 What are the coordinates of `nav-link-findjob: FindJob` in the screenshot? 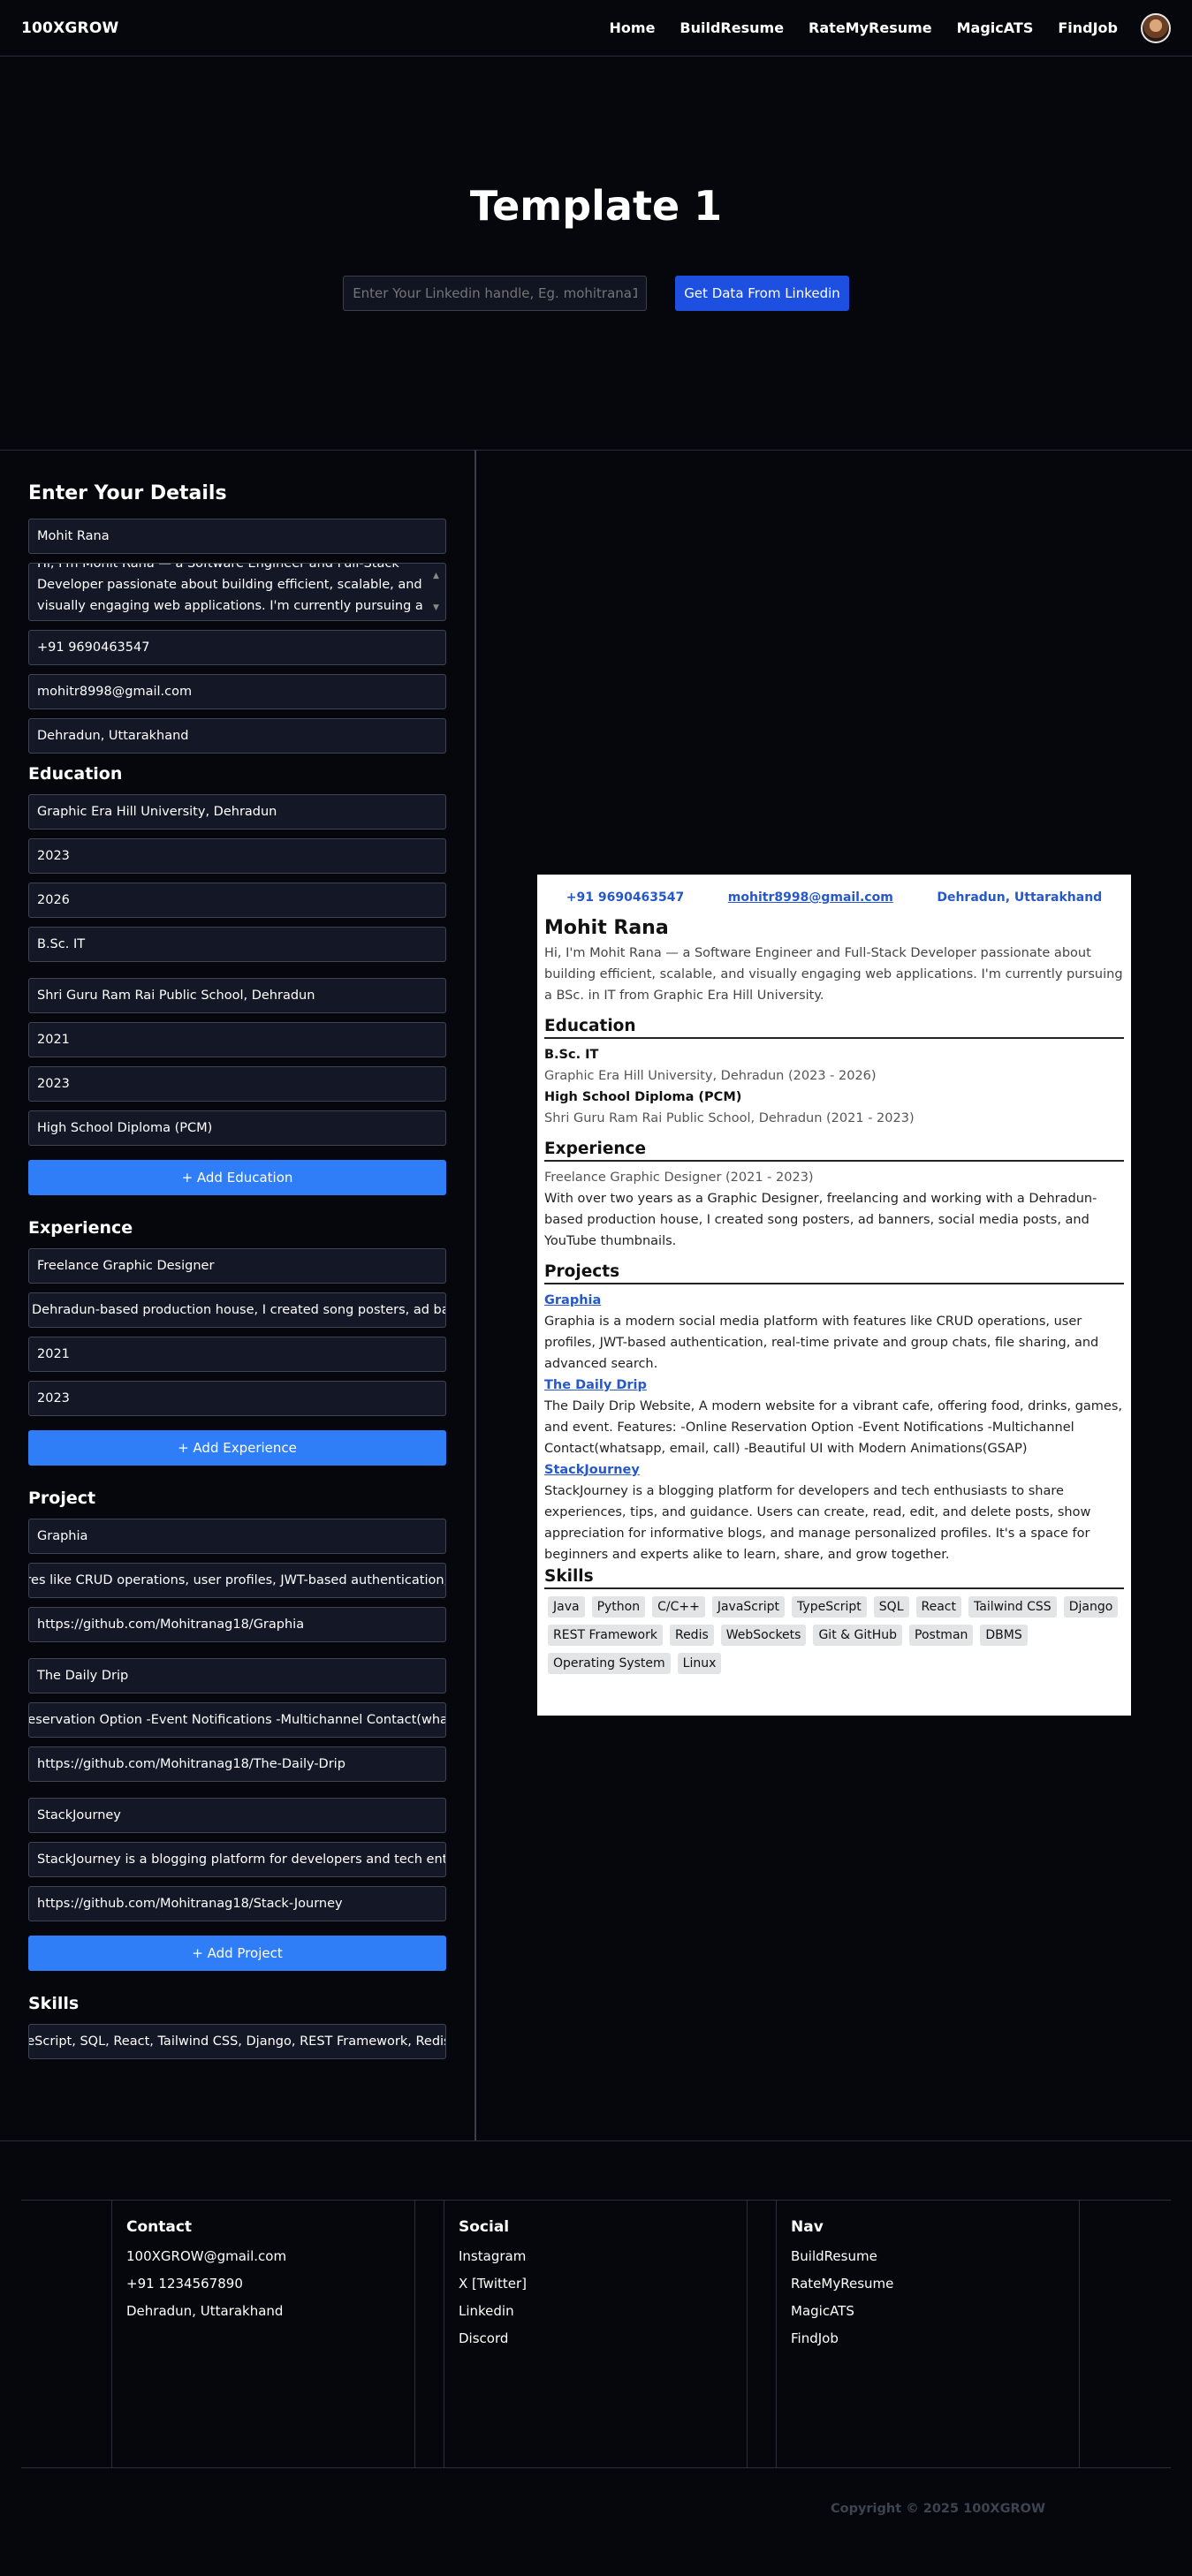 It's located at (1088, 28).